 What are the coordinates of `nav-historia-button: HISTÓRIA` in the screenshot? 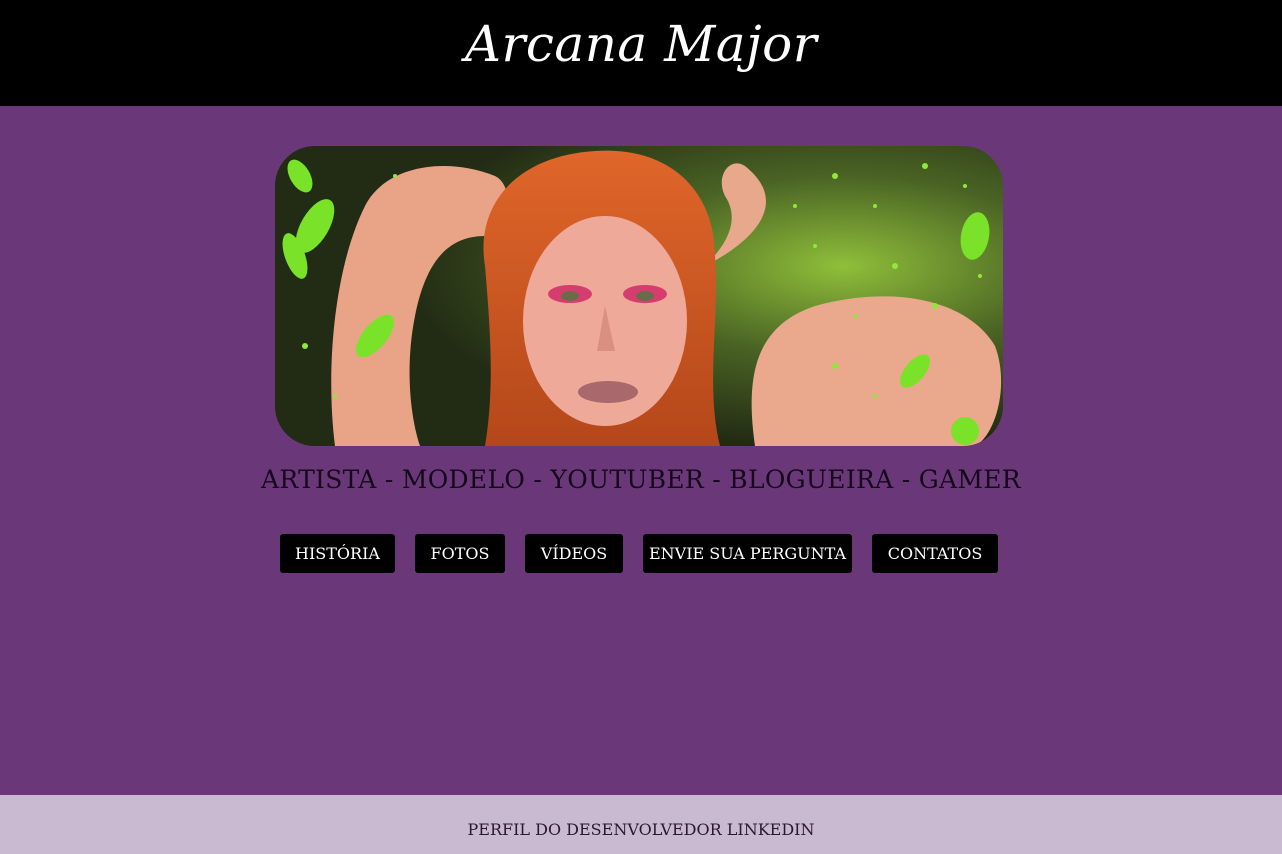 It's located at (337, 553).